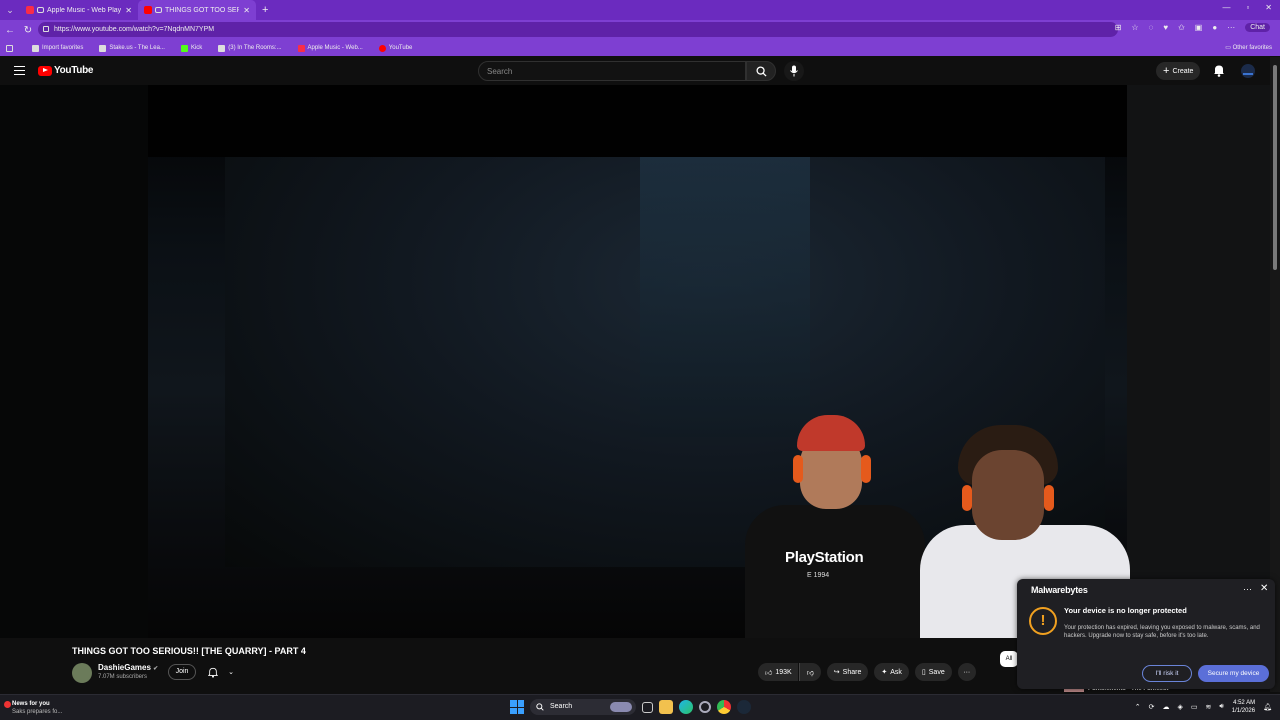  What do you see at coordinates (891, 672) in the screenshot?
I see `ask-button: ✦ Ask` at bounding box center [891, 672].